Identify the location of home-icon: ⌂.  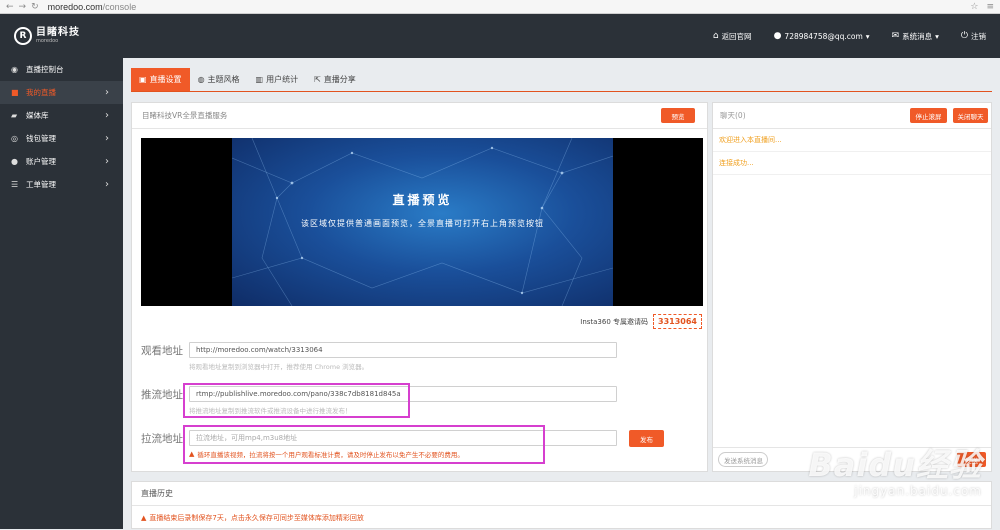
(715, 36).